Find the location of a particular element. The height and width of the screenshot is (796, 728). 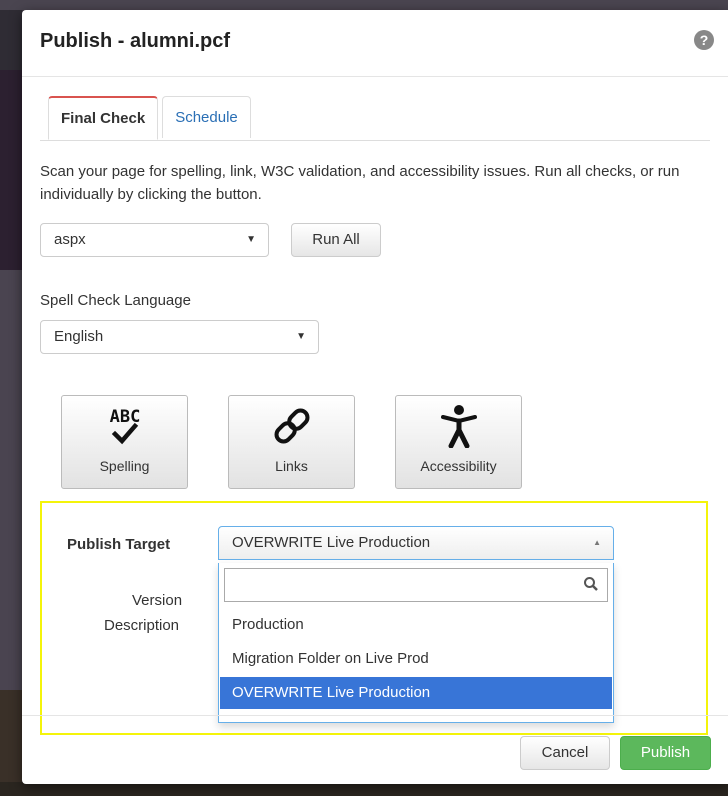

dialog-title: Publish - alumni.pcf is located at coordinates (135, 41).